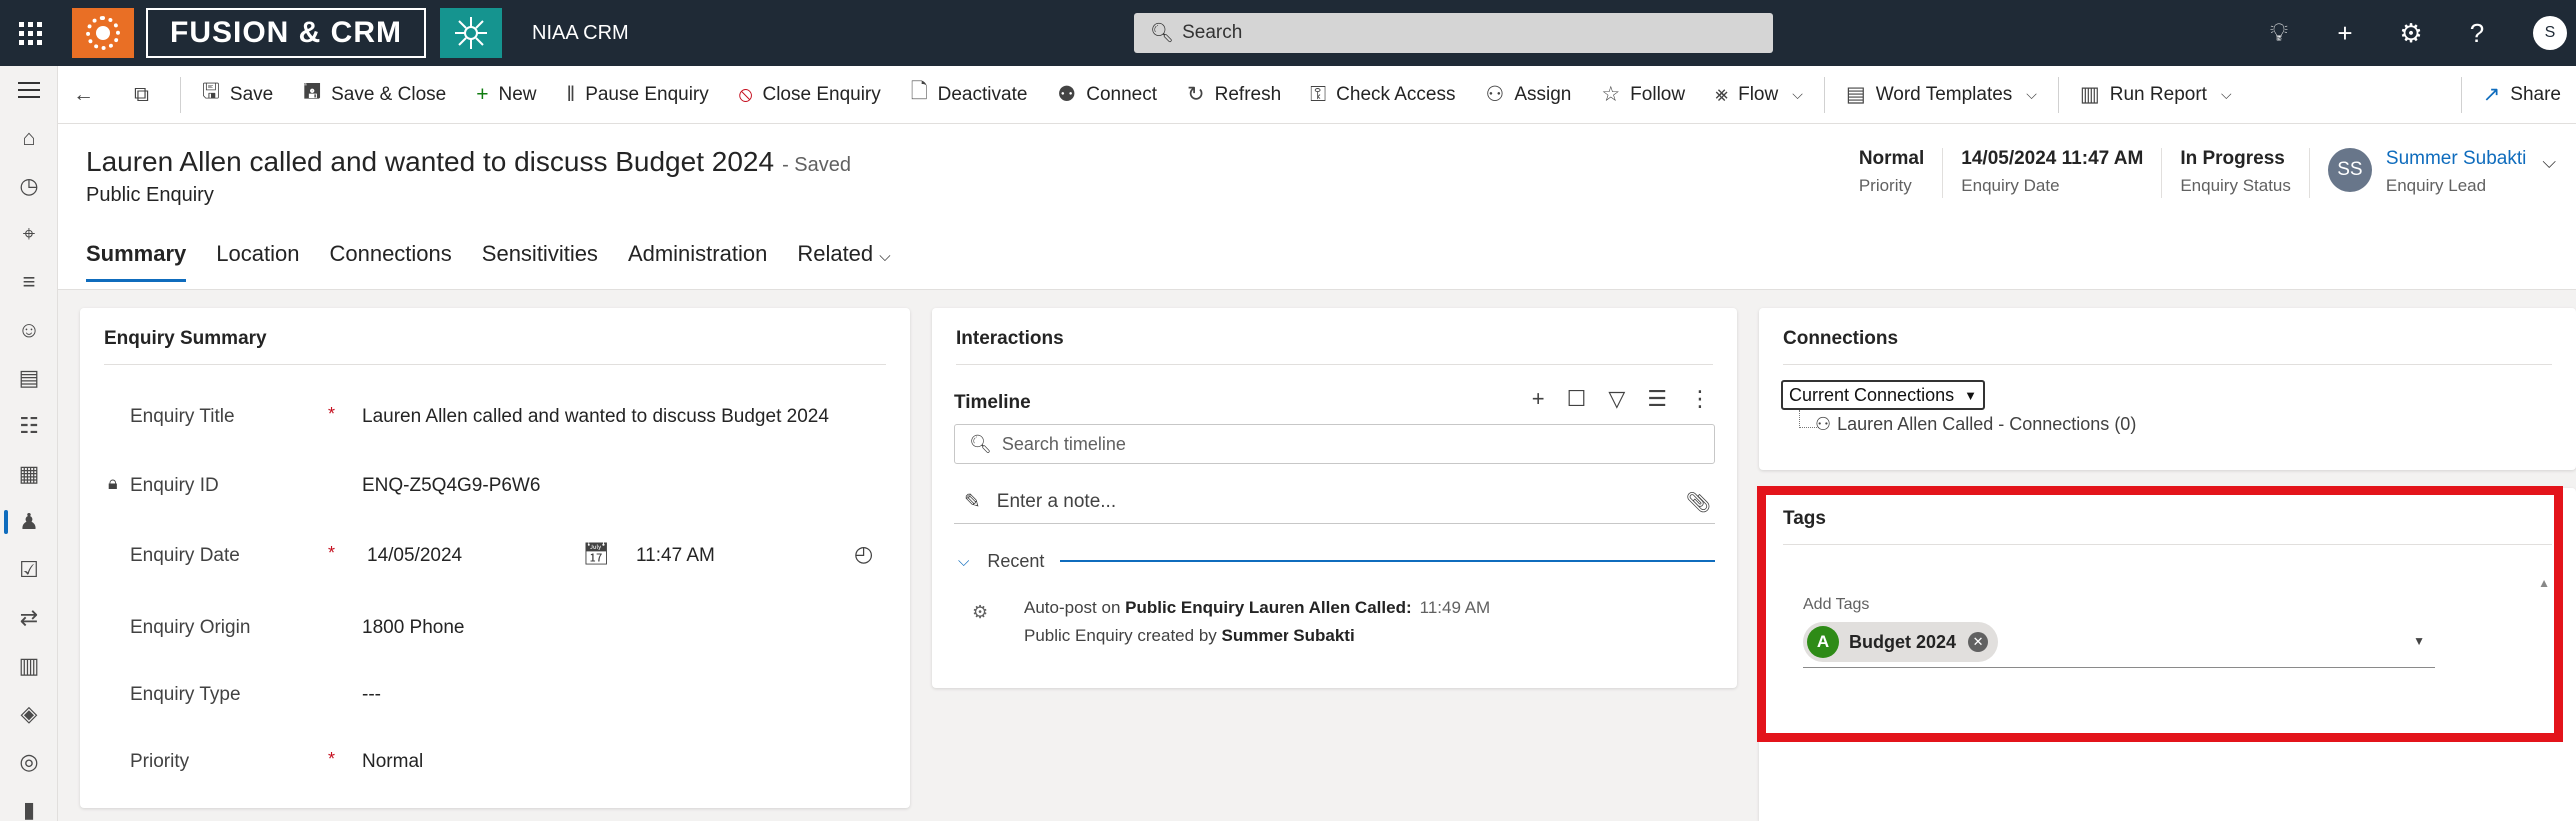 Image resolution: width=2576 pixels, height=821 pixels. Describe the element at coordinates (596, 554) in the screenshot. I see `calendar-icon: 📅︎` at that location.